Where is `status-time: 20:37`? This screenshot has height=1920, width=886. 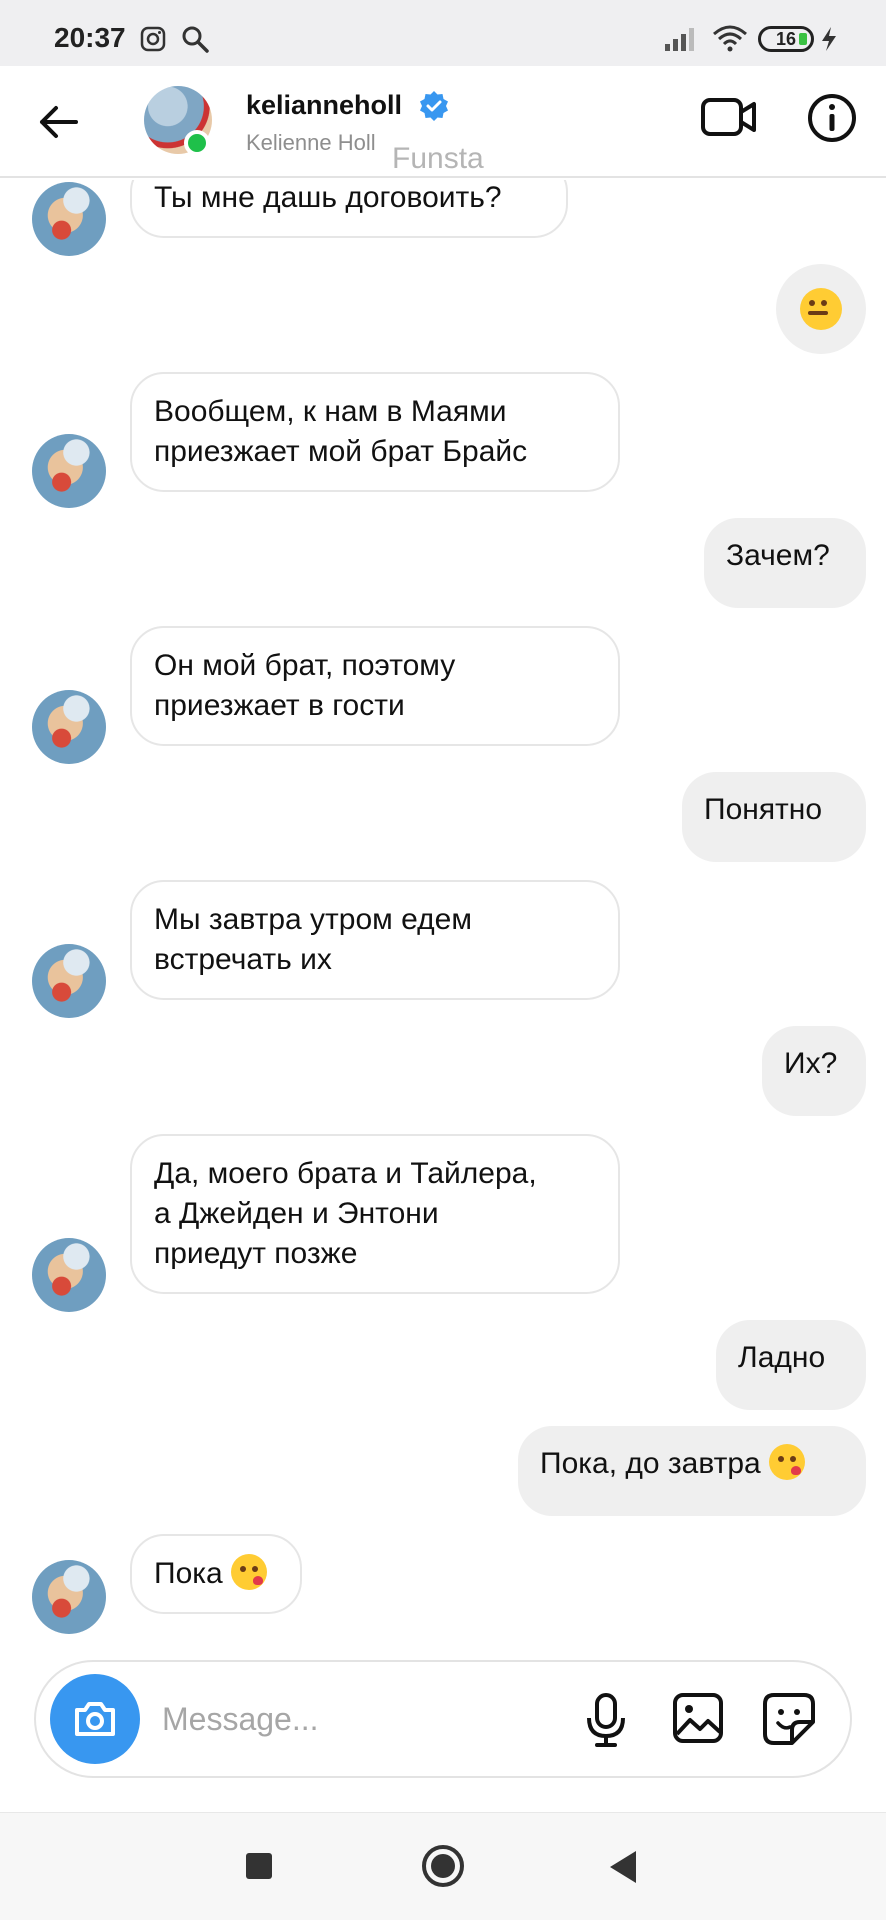 status-time: 20:37 is located at coordinates (90, 37).